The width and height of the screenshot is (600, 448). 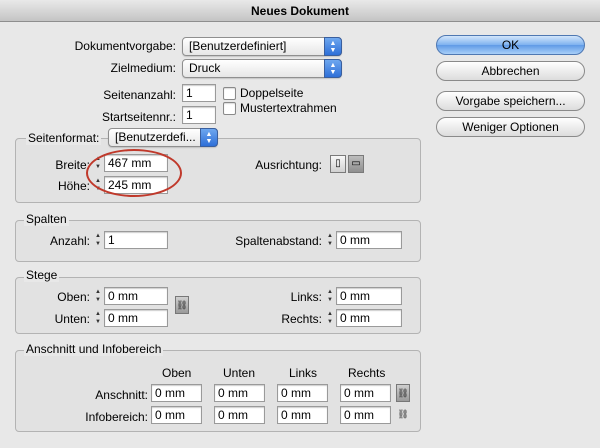 What do you see at coordinates (199, 115) in the screenshot?
I see `start-page-input: 1` at bounding box center [199, 115].